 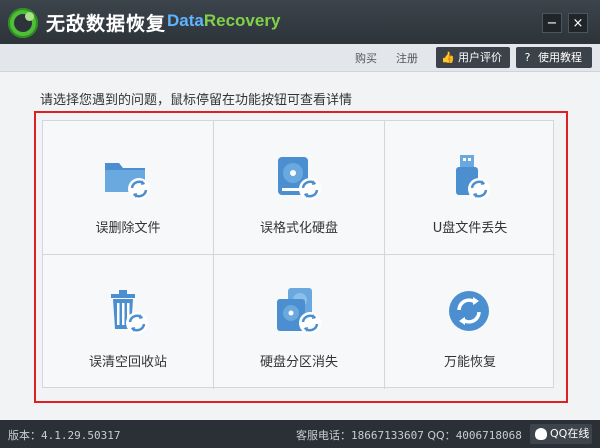 I want to click on app-title-en-recovery: Recovery, so click(x=242, y=20).